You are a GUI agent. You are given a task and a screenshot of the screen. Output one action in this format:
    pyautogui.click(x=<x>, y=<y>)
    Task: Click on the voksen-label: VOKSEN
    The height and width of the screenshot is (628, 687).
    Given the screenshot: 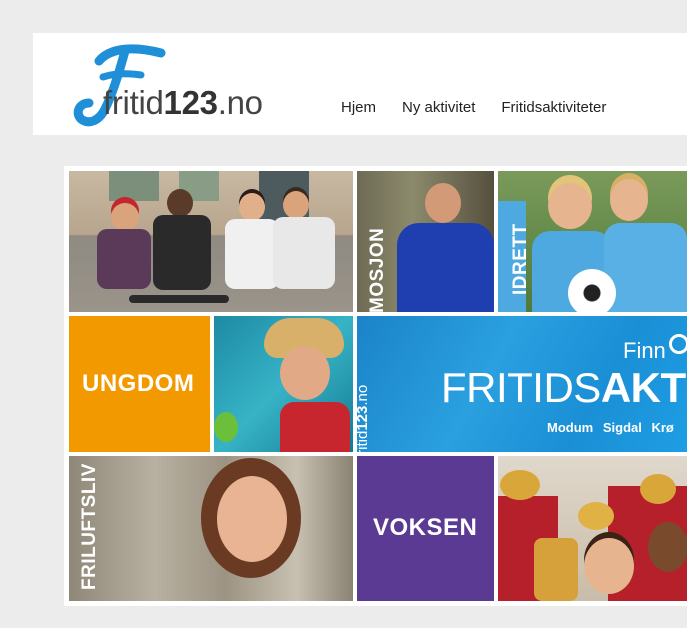 What is the action you would take?
    pyautogui.click(x=425, y=527)
    